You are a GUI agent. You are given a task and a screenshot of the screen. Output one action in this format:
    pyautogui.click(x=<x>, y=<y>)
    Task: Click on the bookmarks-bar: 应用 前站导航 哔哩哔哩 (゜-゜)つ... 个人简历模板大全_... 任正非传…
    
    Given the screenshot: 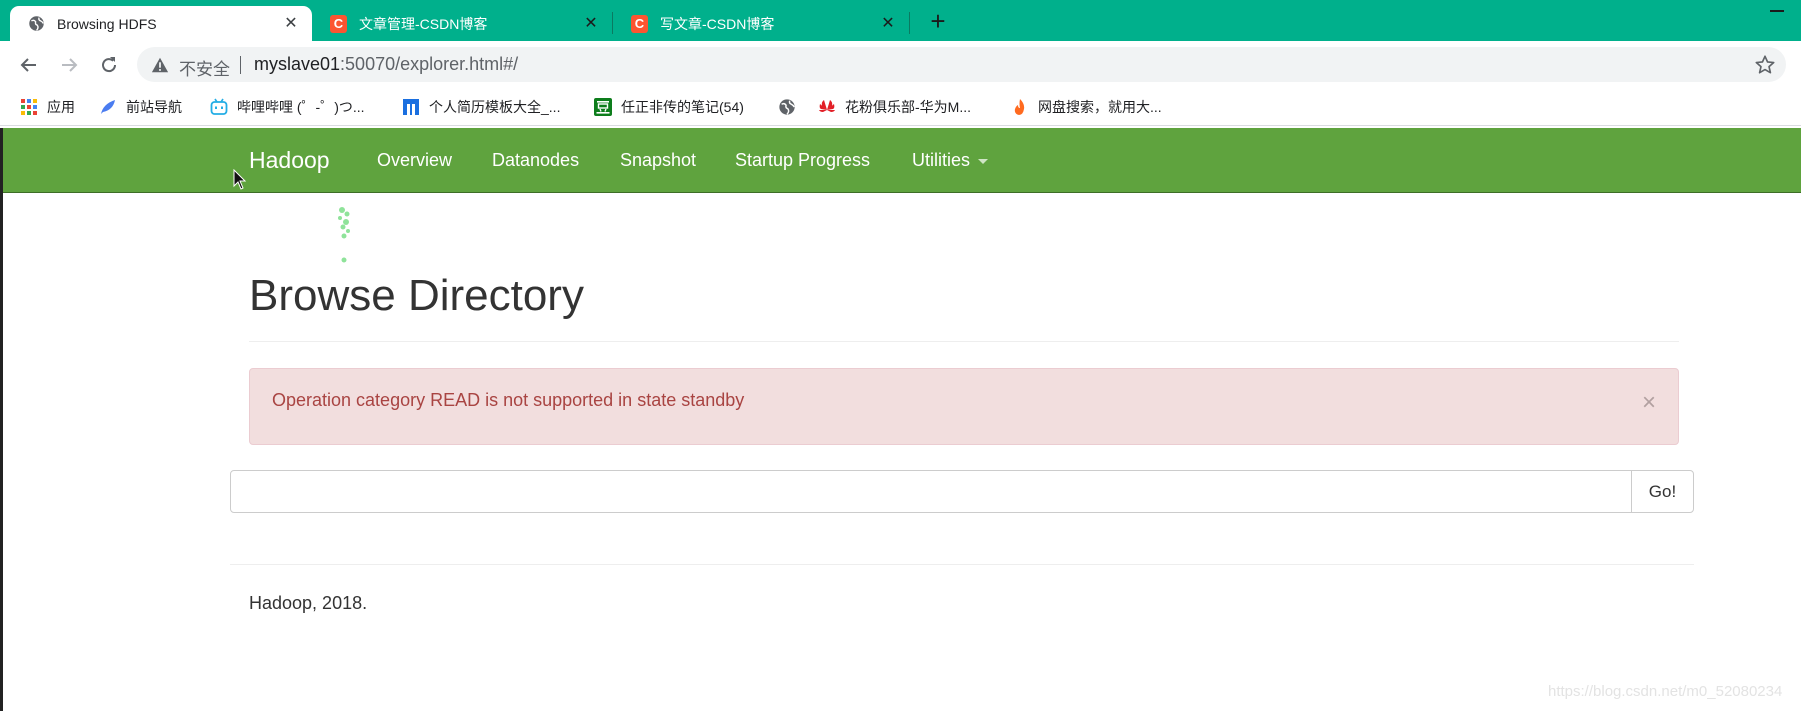 What is the action you would take?
    pyautogui.click(x=900, y=107)
    